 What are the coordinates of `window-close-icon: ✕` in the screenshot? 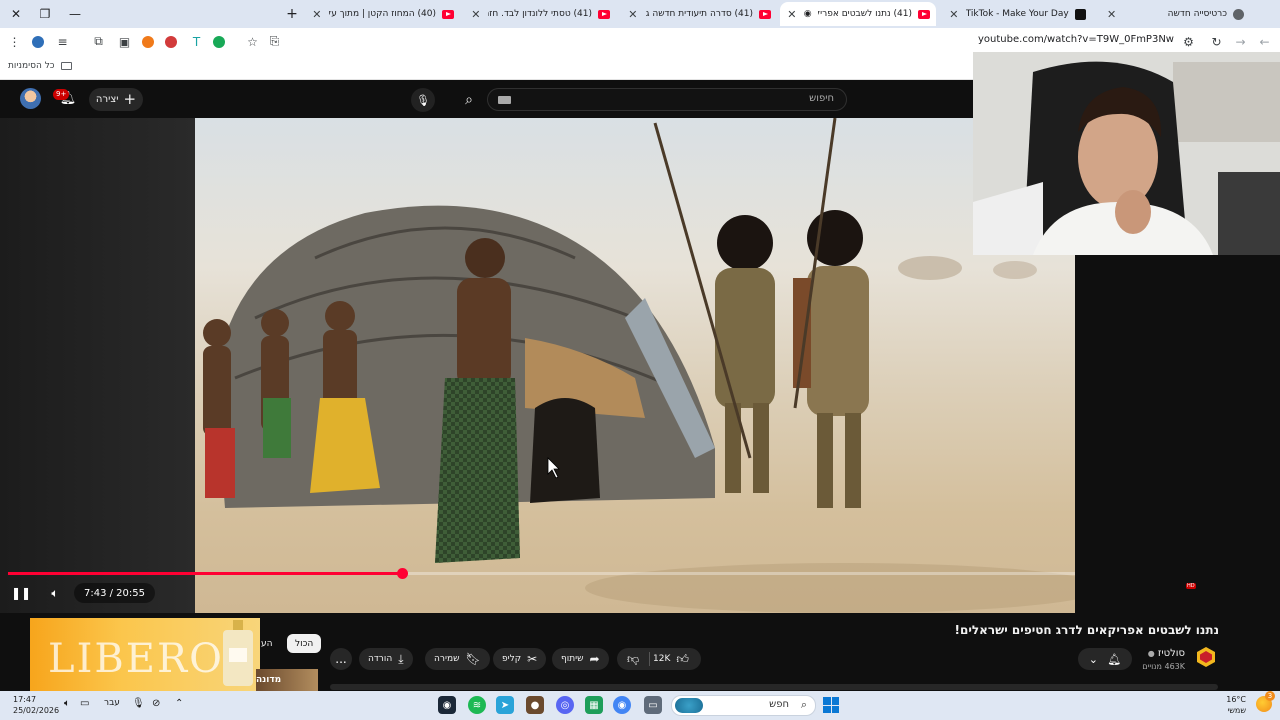 It's located at (16, 14).